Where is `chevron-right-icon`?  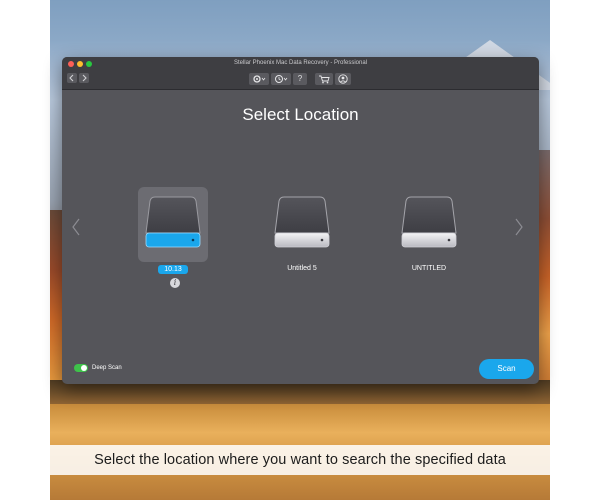
chevron-right-icon is located at coordinates (84, 78).